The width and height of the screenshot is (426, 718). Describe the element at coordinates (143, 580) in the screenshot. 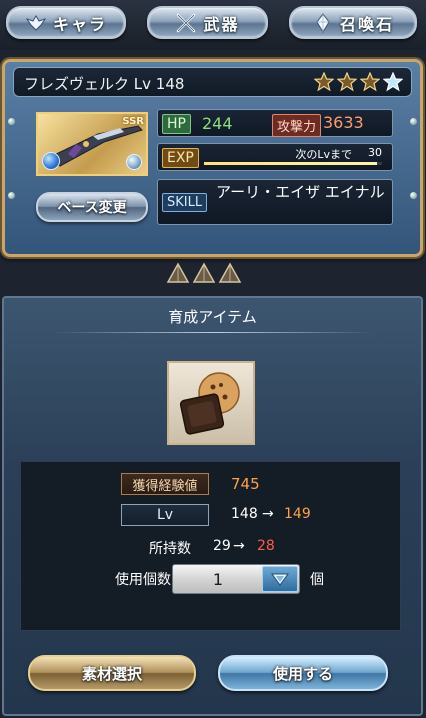

I see `use-count-label: 使用個数` at that location.